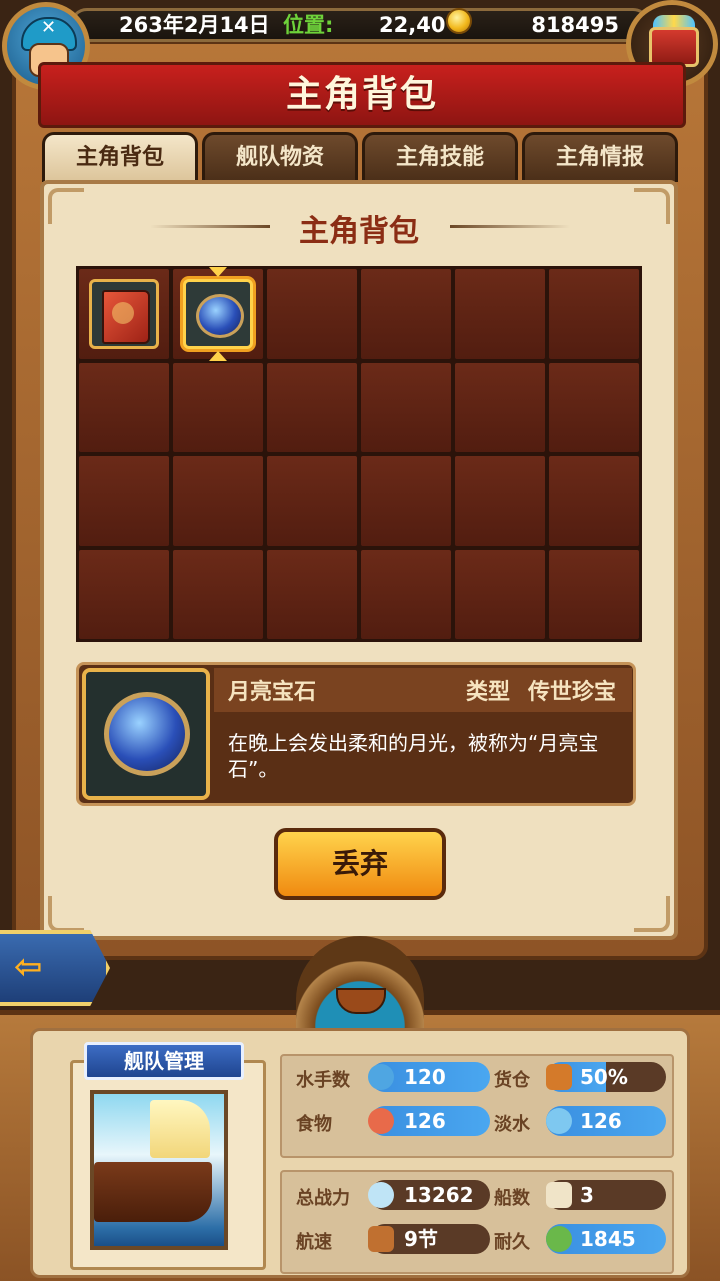 This screenshot has width=720, height=1281. I want to click on chest-icon, so click(674, 47).